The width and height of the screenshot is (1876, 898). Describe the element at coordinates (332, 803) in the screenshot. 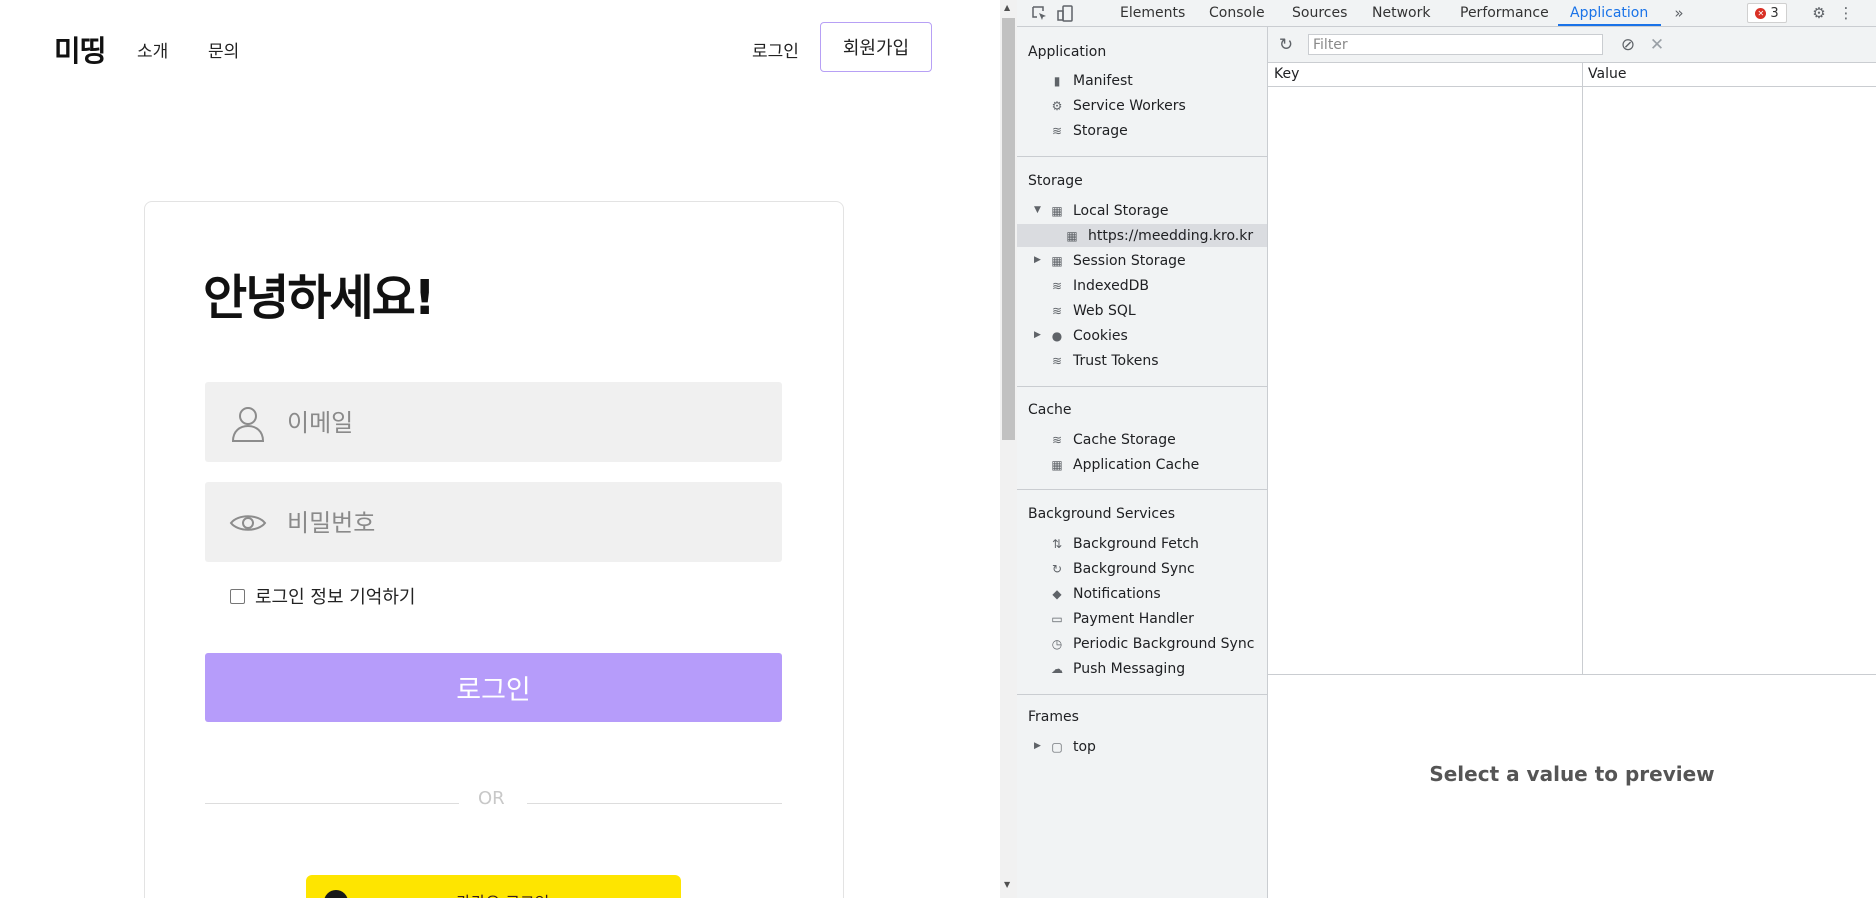

I see `or-divider-left` at that location.